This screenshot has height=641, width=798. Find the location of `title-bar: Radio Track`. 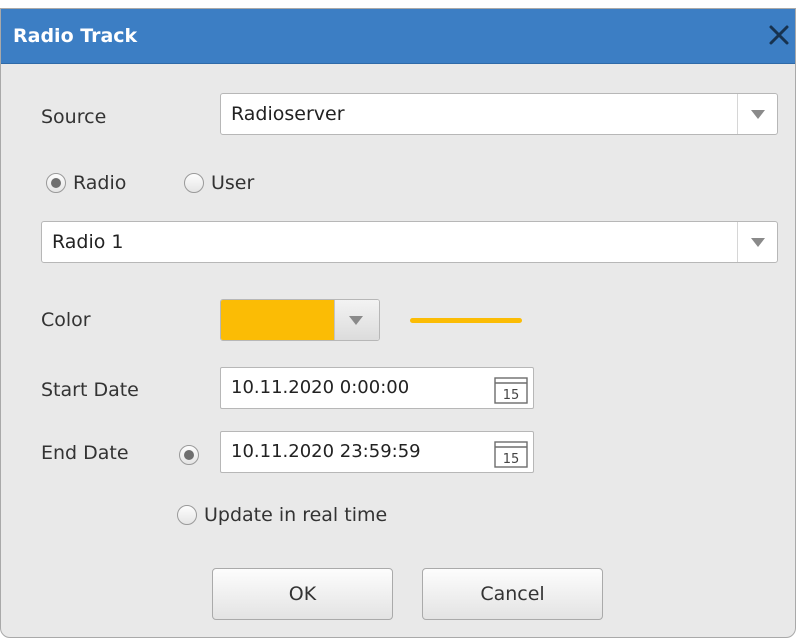

title-bar: Radio Track is located at coordinates (398, 36).